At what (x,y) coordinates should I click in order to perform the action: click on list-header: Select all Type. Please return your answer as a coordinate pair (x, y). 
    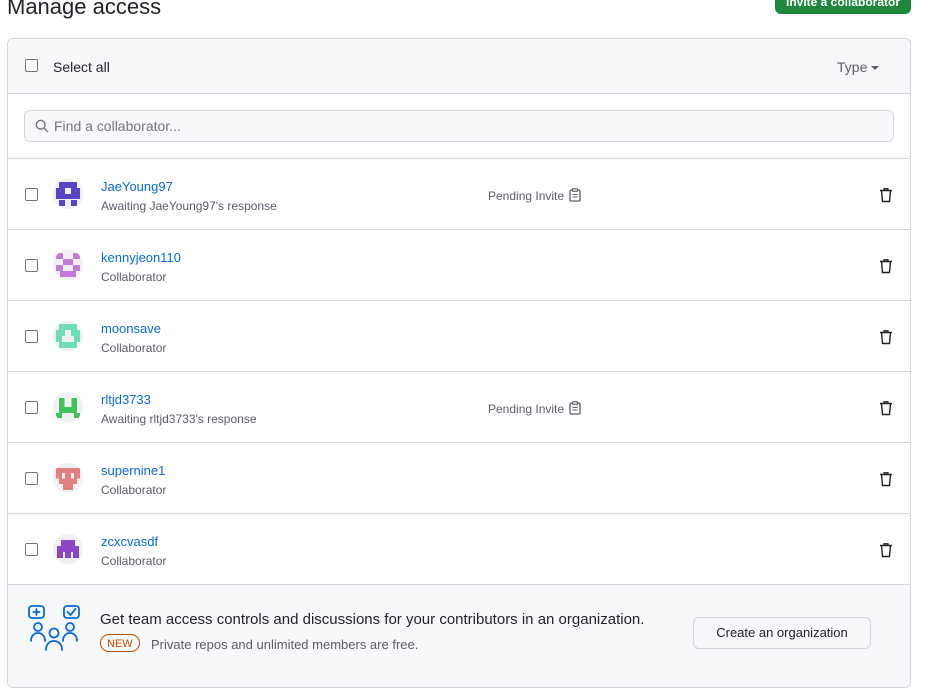
    Looking at the image, I should click on (459, 66).